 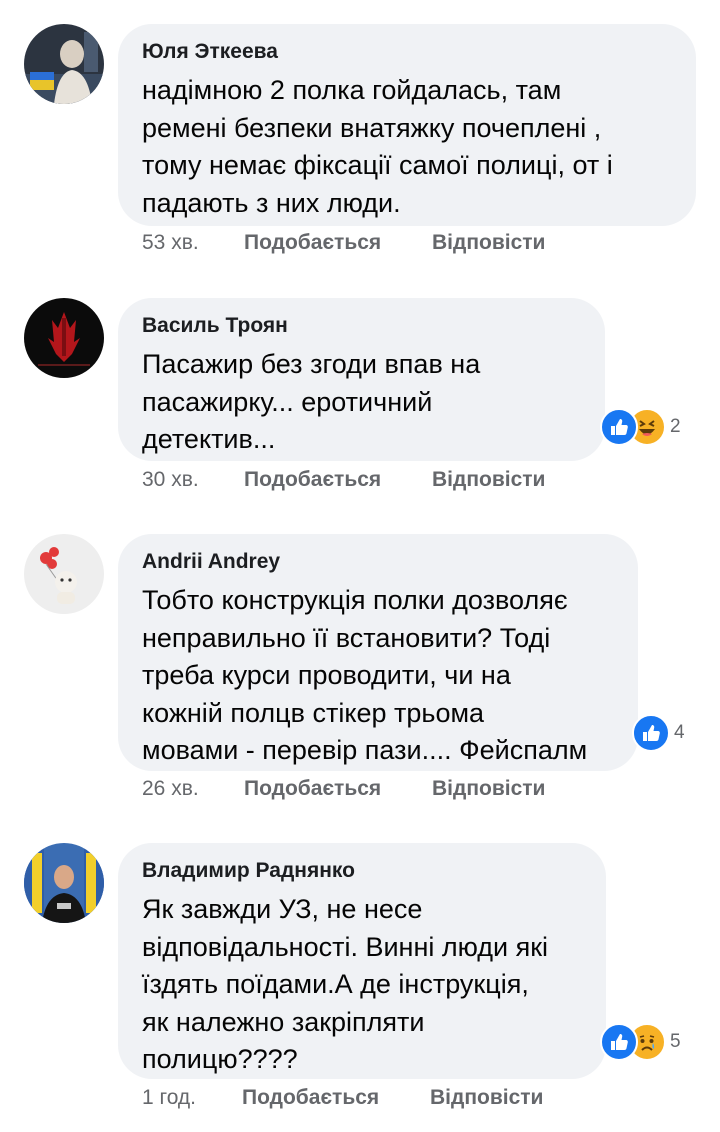 What do you see at coordinates (170, 789) in the screenshot?
I see `comment-time: 26 хв.` at bounding box center [170, 789].